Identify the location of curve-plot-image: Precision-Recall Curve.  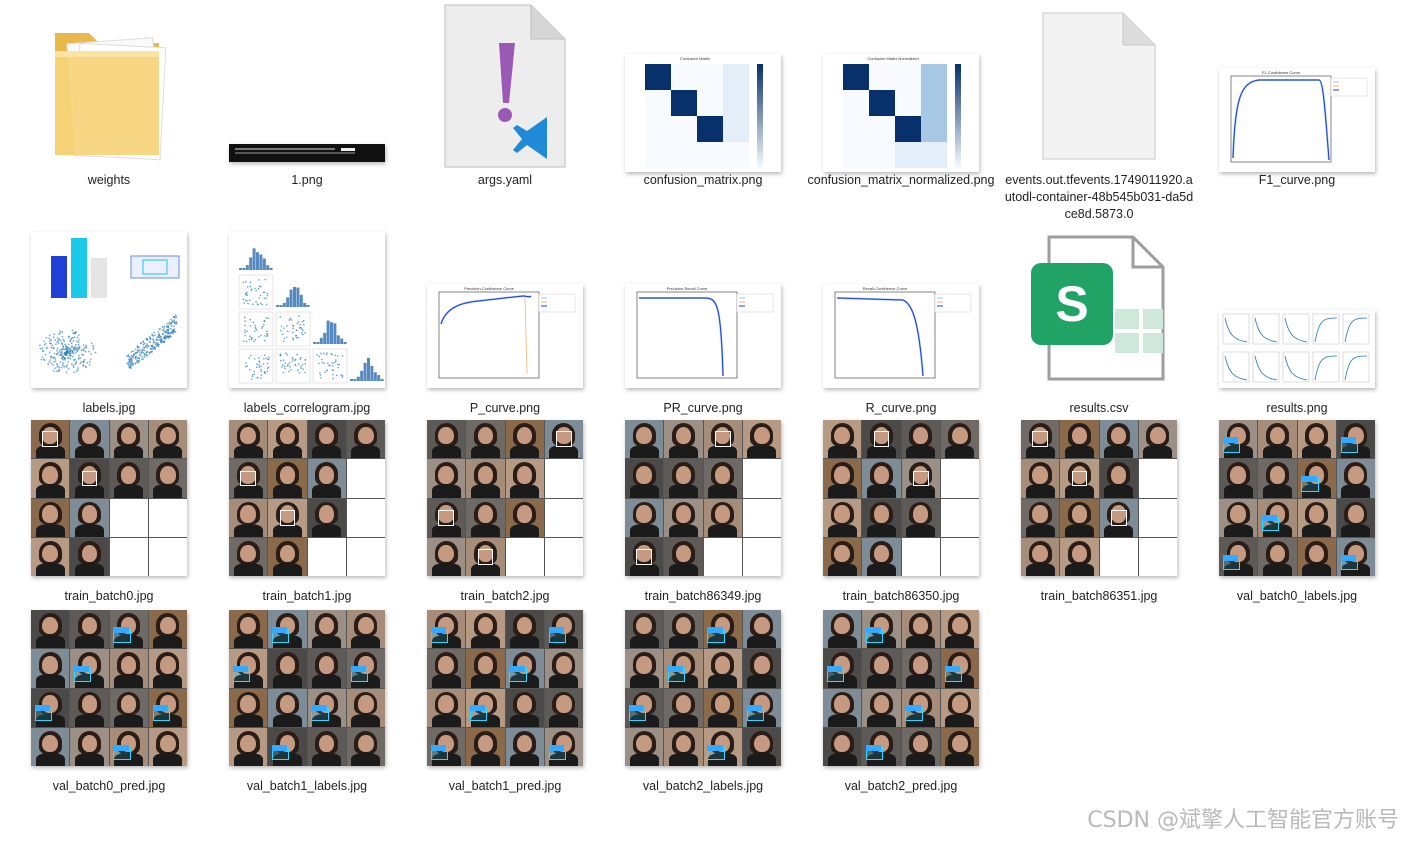
(703, 336).